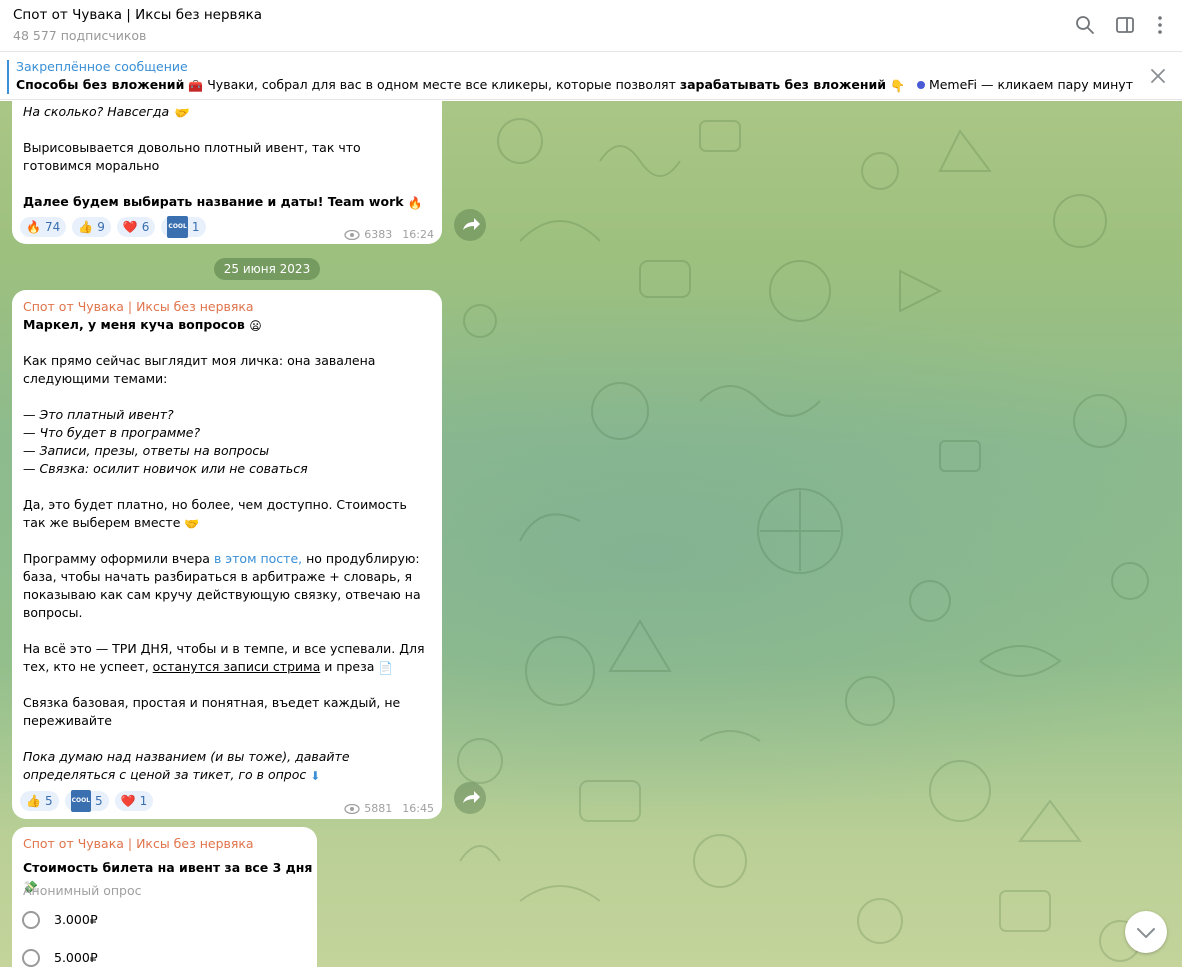  Describe the element at coordinates (96, 111) in the screenshot. I see `text-span: На сколько? Навсегда` at that location.